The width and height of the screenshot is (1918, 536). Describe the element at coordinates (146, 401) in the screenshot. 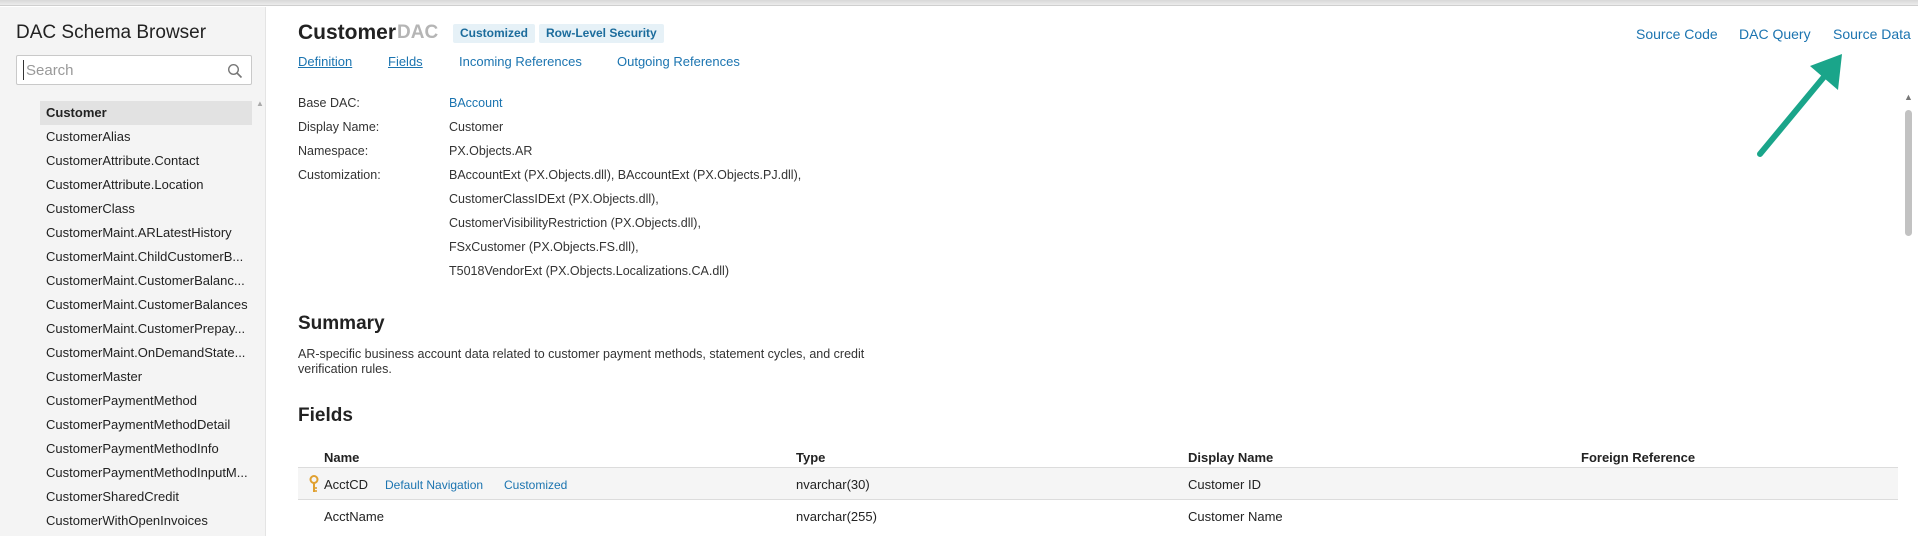

I see `list-item: CustomerPaymentMethod` at that location.